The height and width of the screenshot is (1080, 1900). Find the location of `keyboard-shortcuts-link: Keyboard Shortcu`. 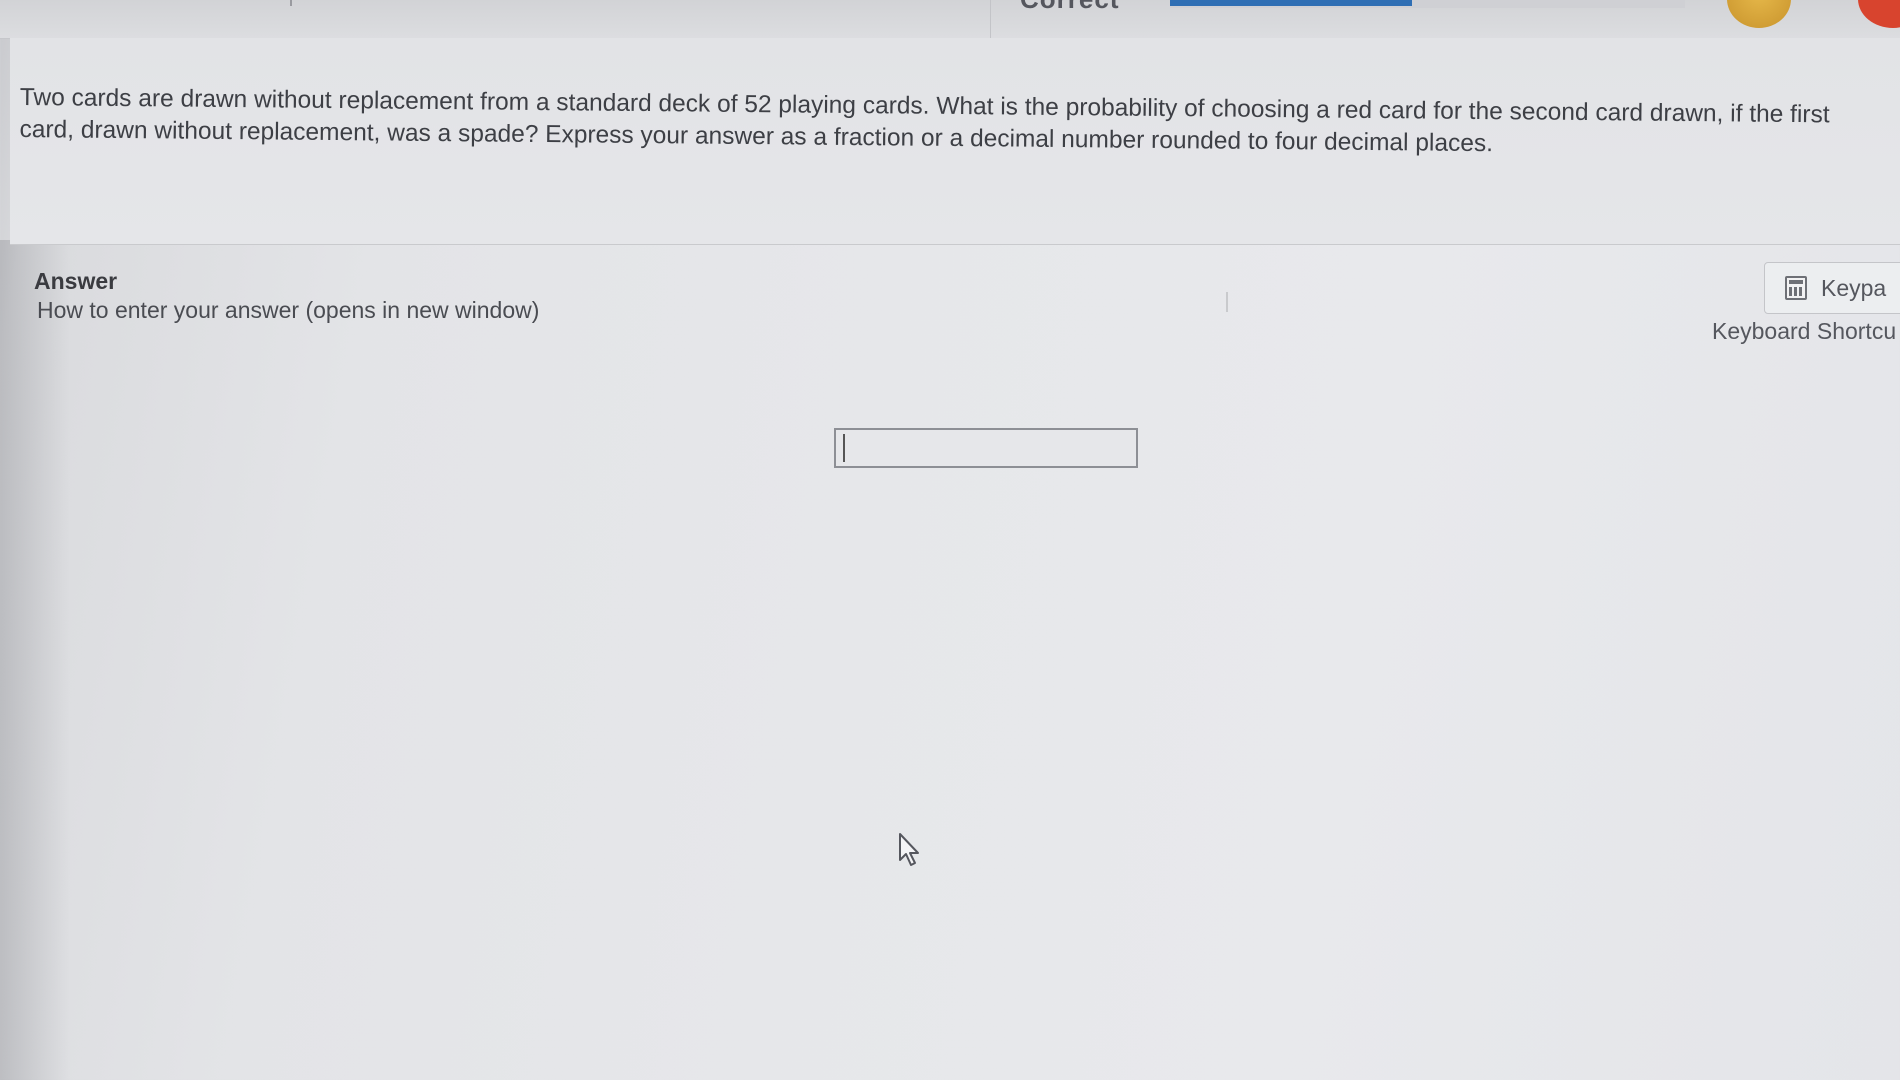

keyboard-shortcuts-link: Keyboard Shortcu is located at coordinates (1804, 331).